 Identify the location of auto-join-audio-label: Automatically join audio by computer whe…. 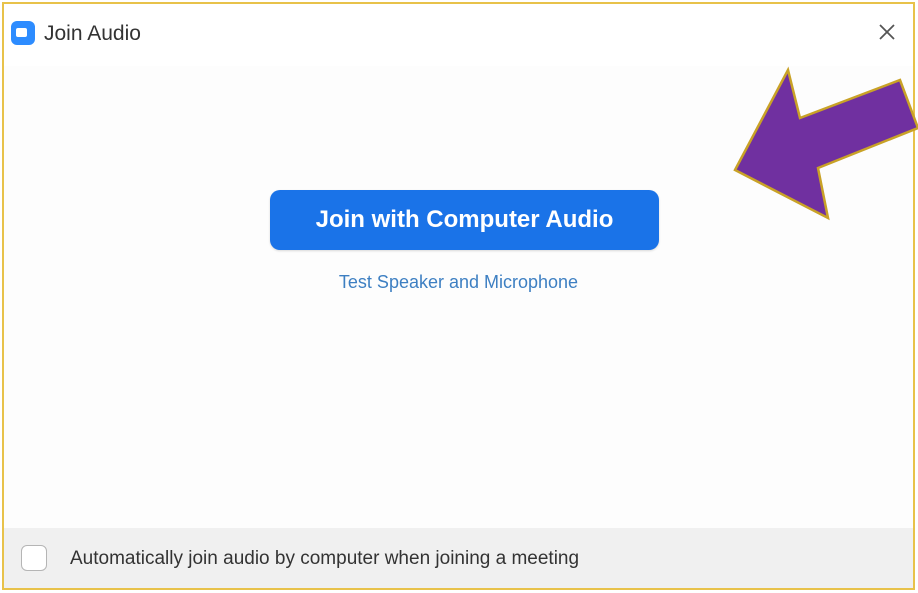
(325, 558).